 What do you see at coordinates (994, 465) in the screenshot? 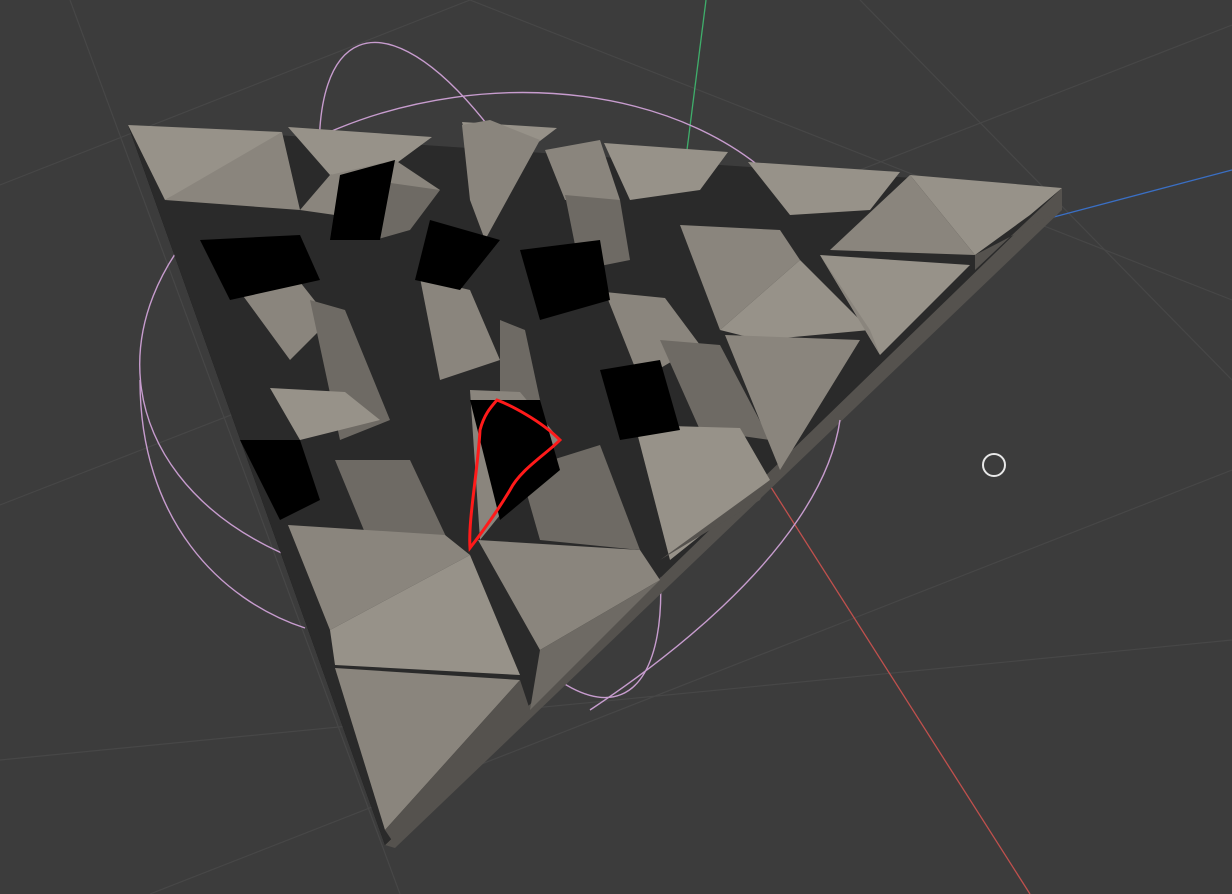
I see `3d-cursor-icon` at bounding box center [994, 465].